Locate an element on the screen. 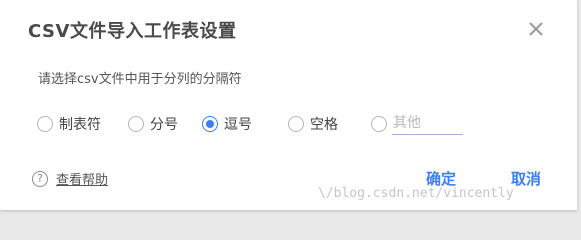 The width and height of the screenshot is (581, 240). close-icon is located at coordinates (536, 29).